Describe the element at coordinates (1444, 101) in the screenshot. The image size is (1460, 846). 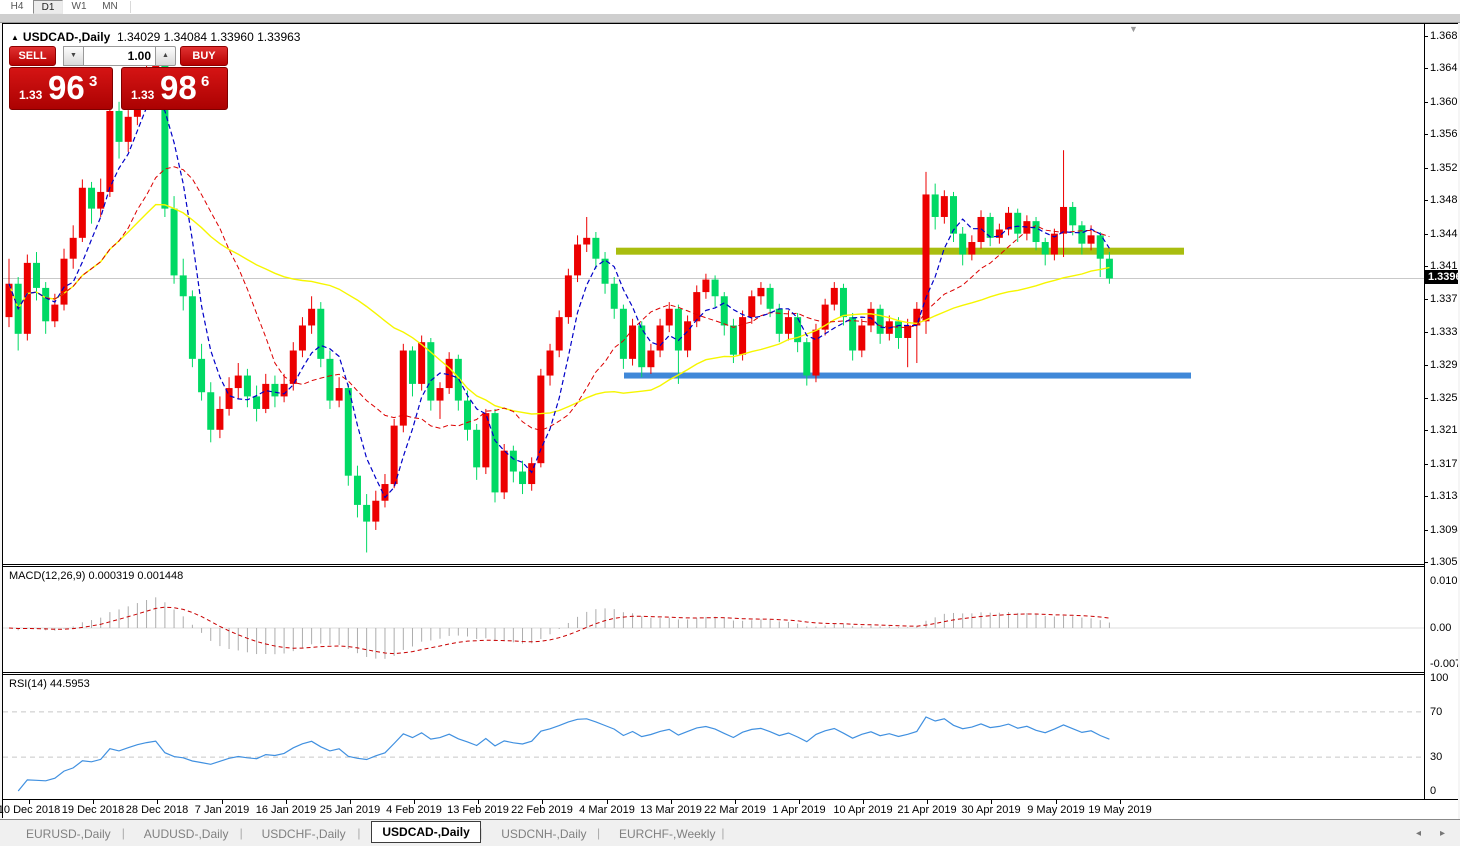
I see `price-axis-label: 1.36070` at that location.